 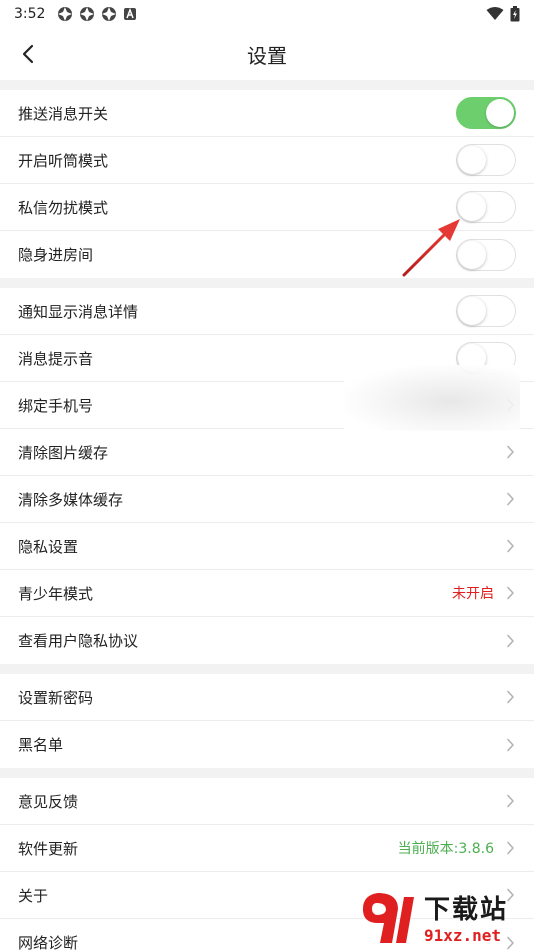 I want to click on settings-row: 清除多媒体缓存, so click(x=267, y=499).